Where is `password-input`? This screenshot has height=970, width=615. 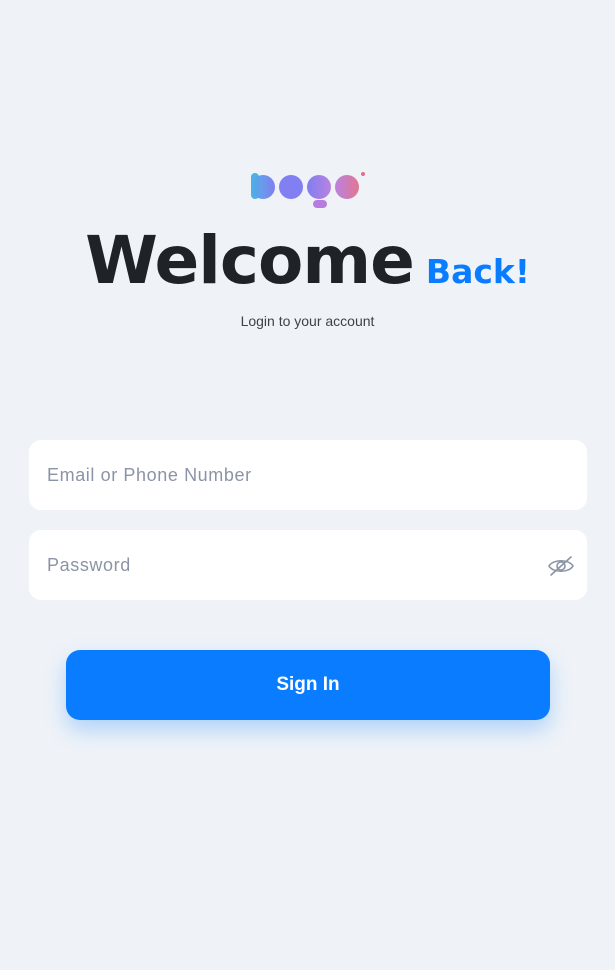
password-input is located at coordinates (308, 565).